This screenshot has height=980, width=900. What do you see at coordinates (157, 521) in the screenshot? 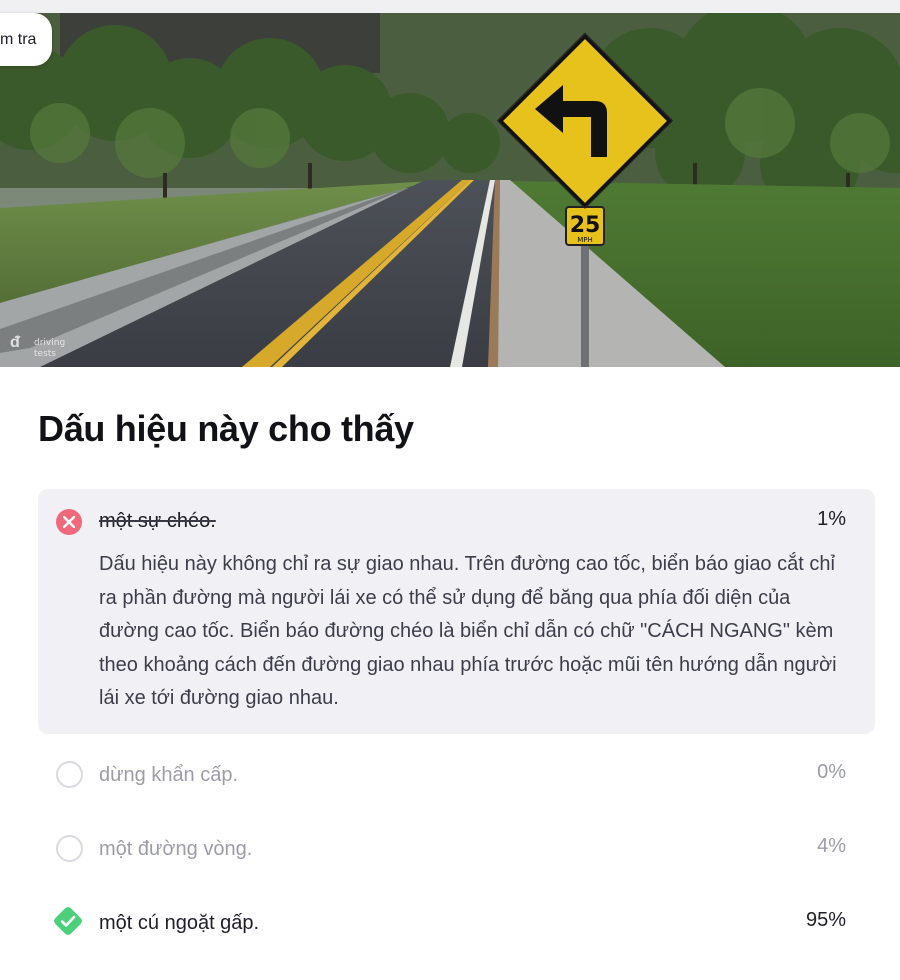
I see `answer-label-1: một sự chéo.` at bounding box center [157, 521].